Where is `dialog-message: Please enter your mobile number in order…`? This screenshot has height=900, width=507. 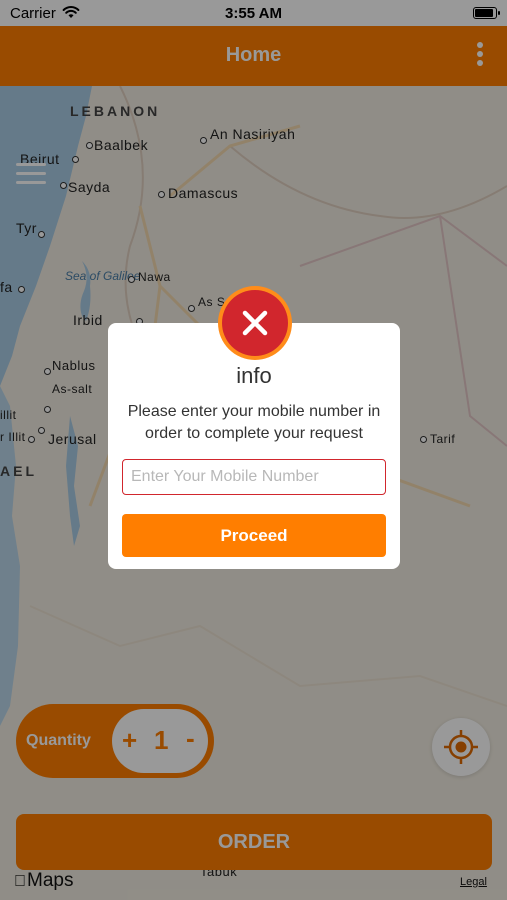
dialog-message: Please enter your mobile number in order… is located at coordinates (254, 422).